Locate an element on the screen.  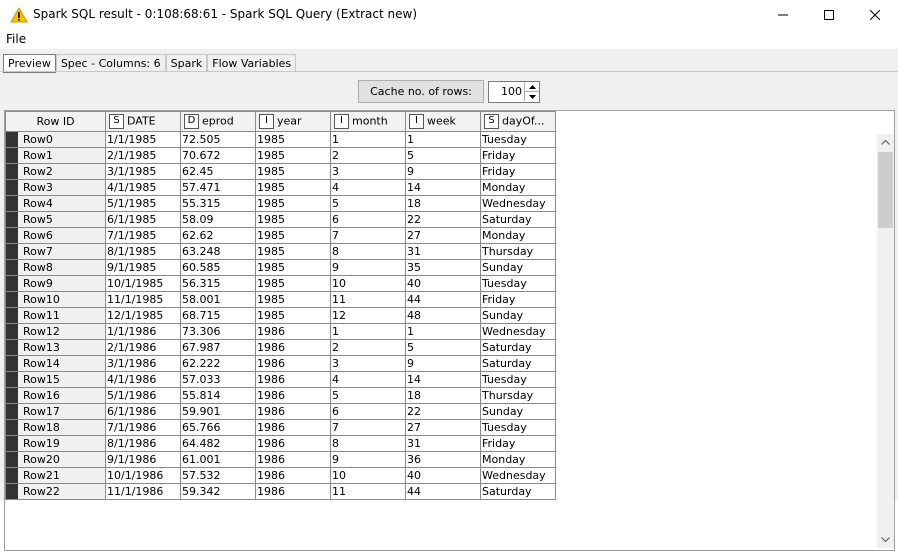
row-id-cell: Row14 is located at coordinates (55, 363).